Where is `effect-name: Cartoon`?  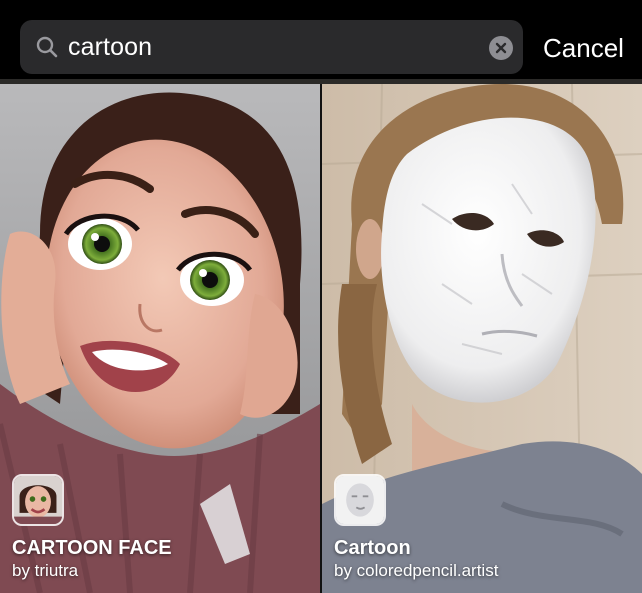
effect-name: Cartoon is located at coordinates (372, 548).